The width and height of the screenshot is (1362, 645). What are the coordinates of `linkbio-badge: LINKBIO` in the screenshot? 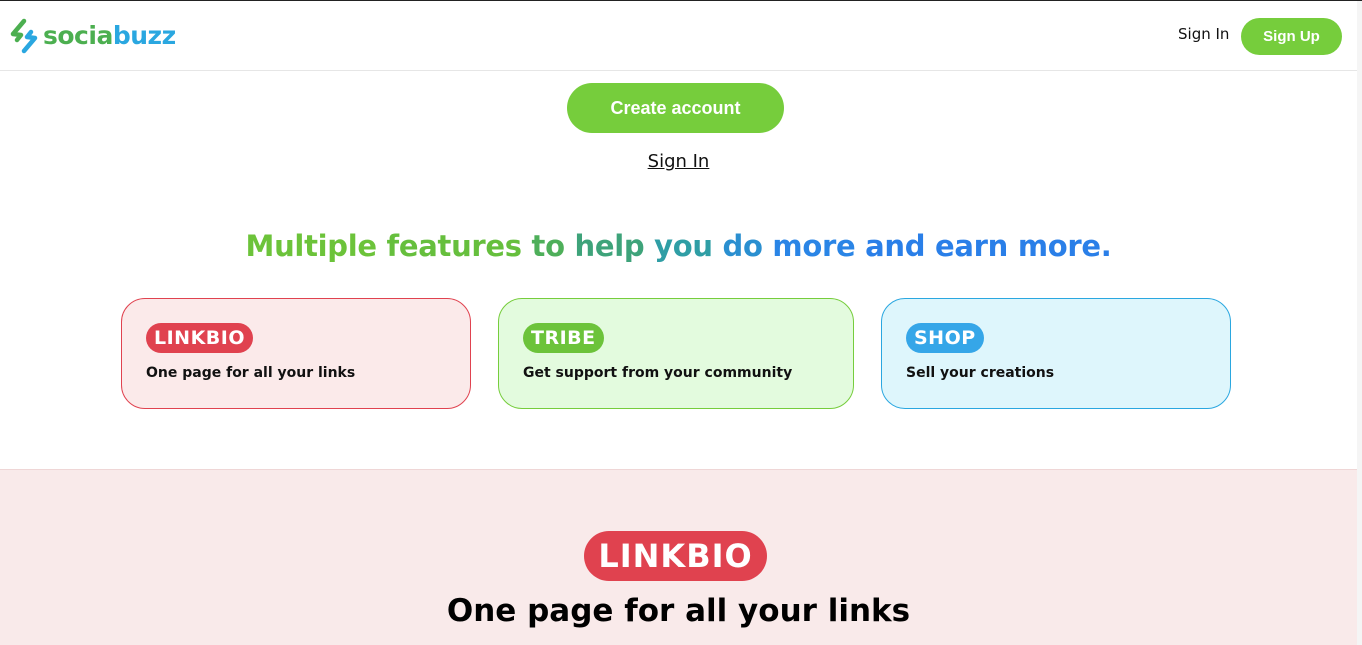 It's located at (200, 338).